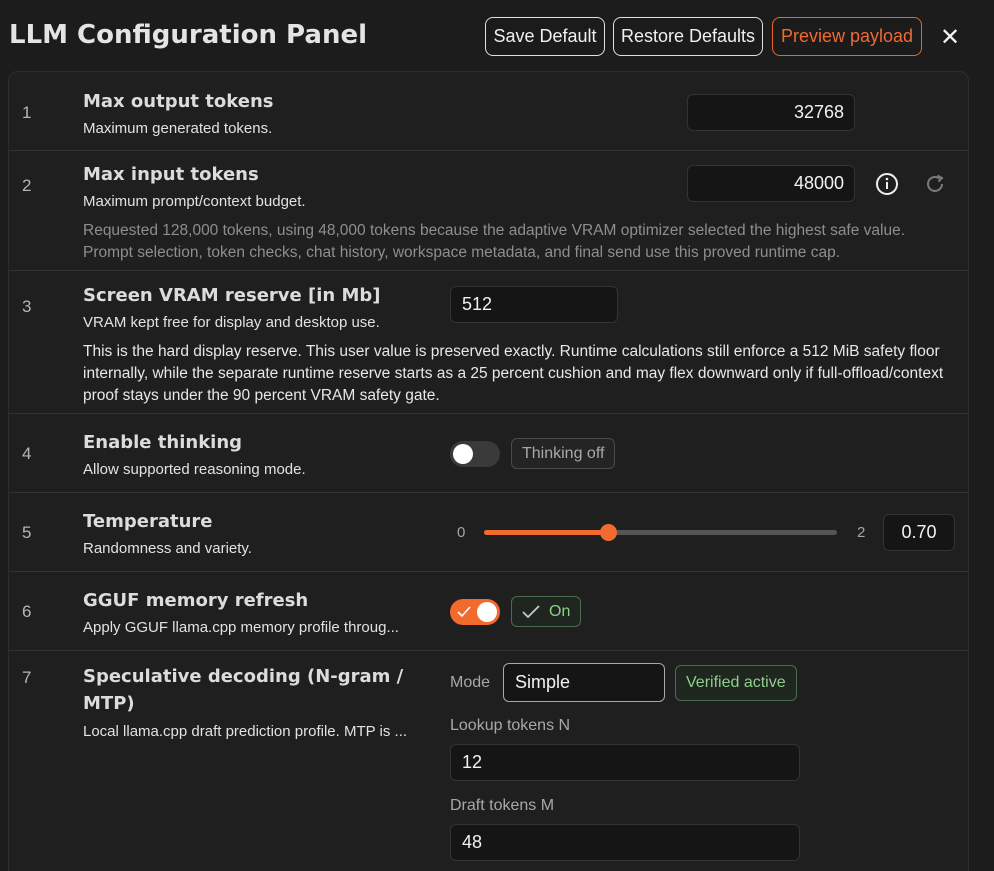 This screenshot has height=871, width=994. Describe the element at coordinates (188, 35) in the screenshot. I see `page-title: LLM Configuration Panel` at that location.